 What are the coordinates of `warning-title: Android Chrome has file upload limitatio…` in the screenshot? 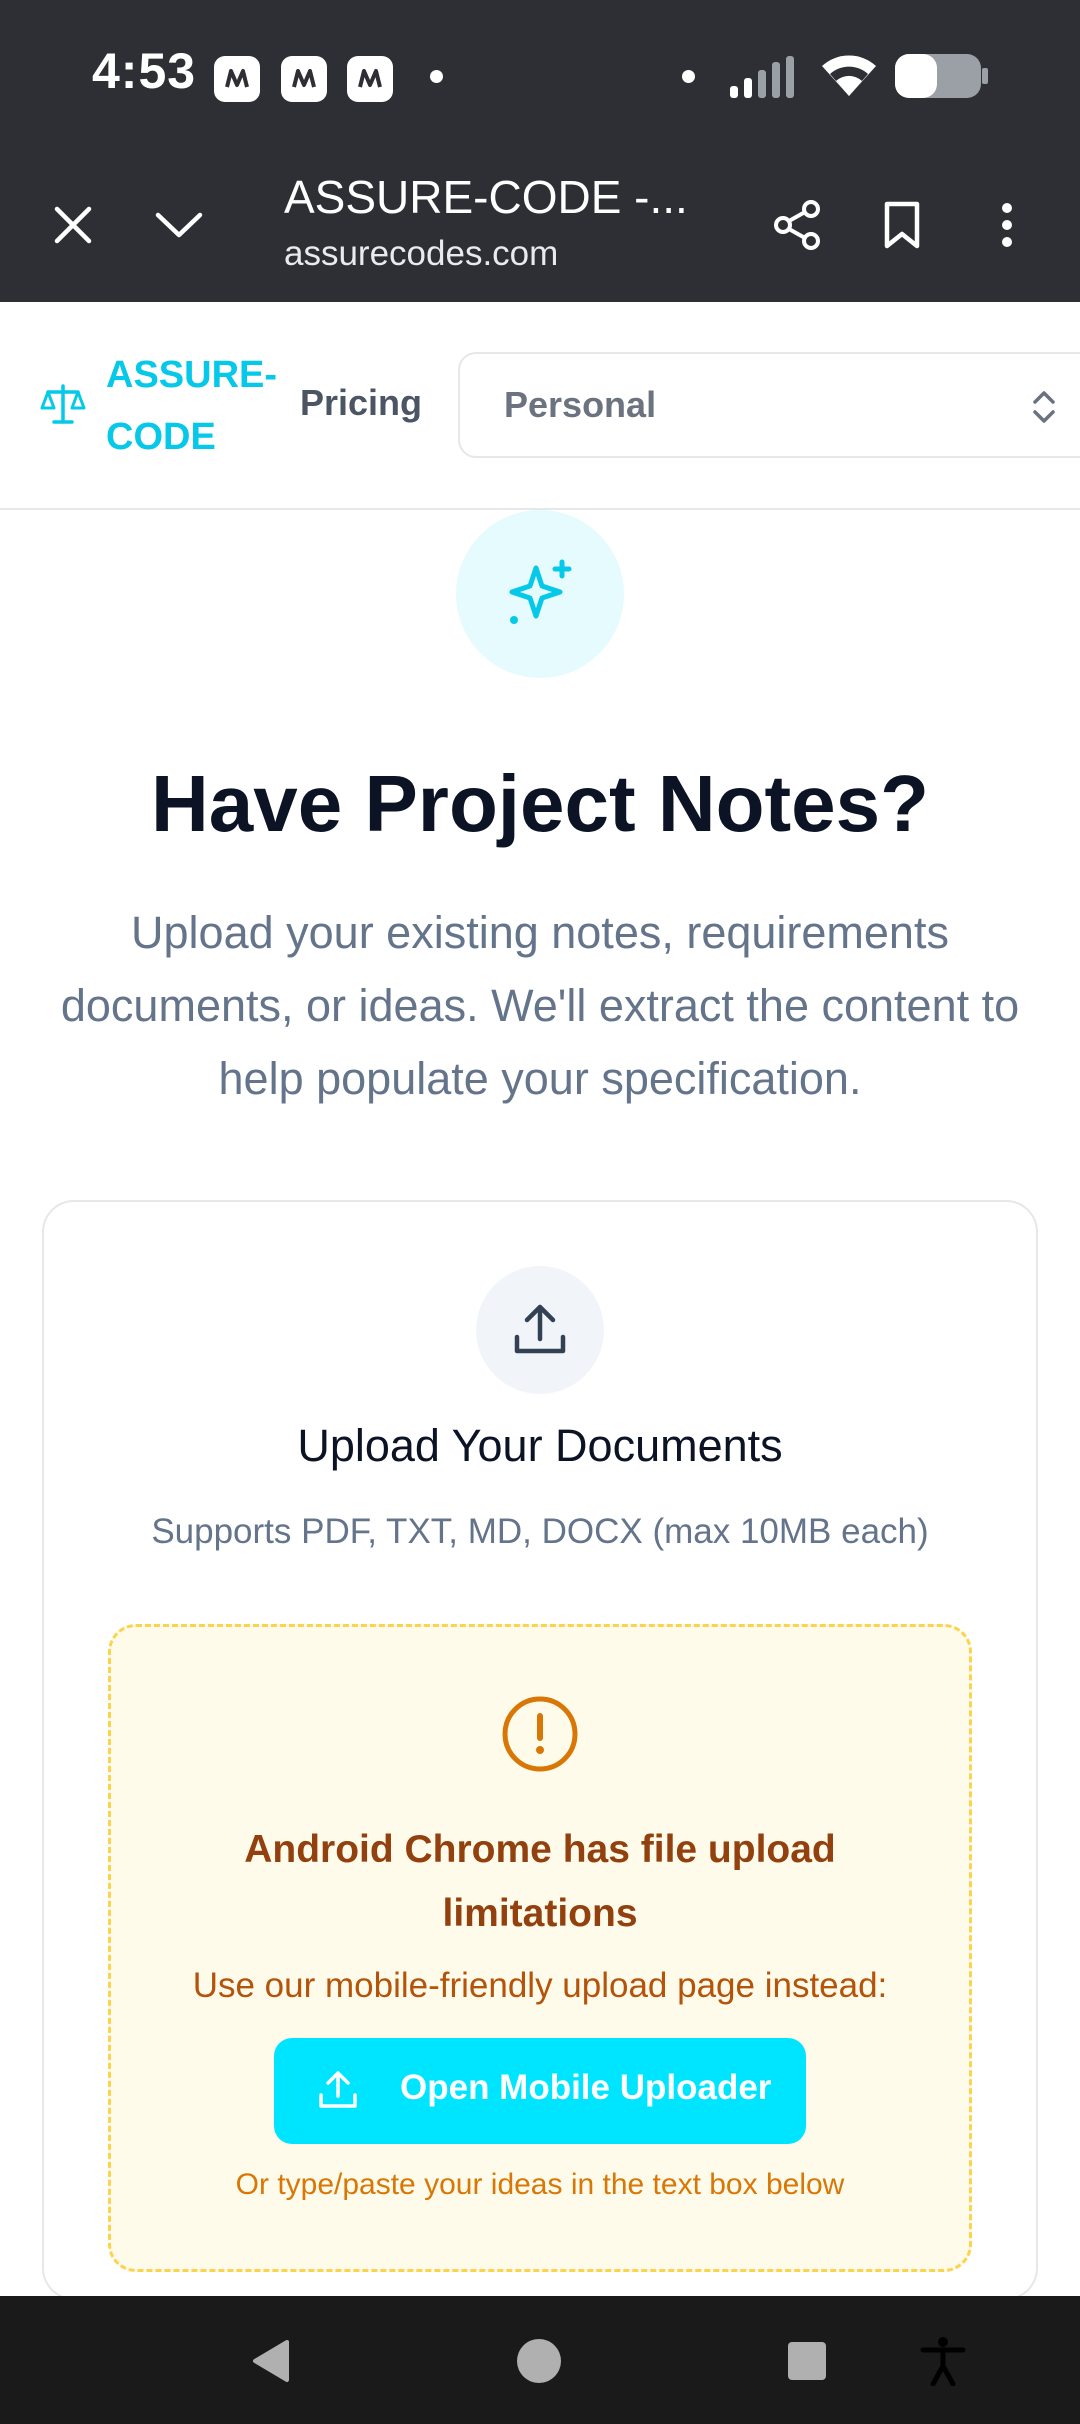 It's located at (540, 1881).